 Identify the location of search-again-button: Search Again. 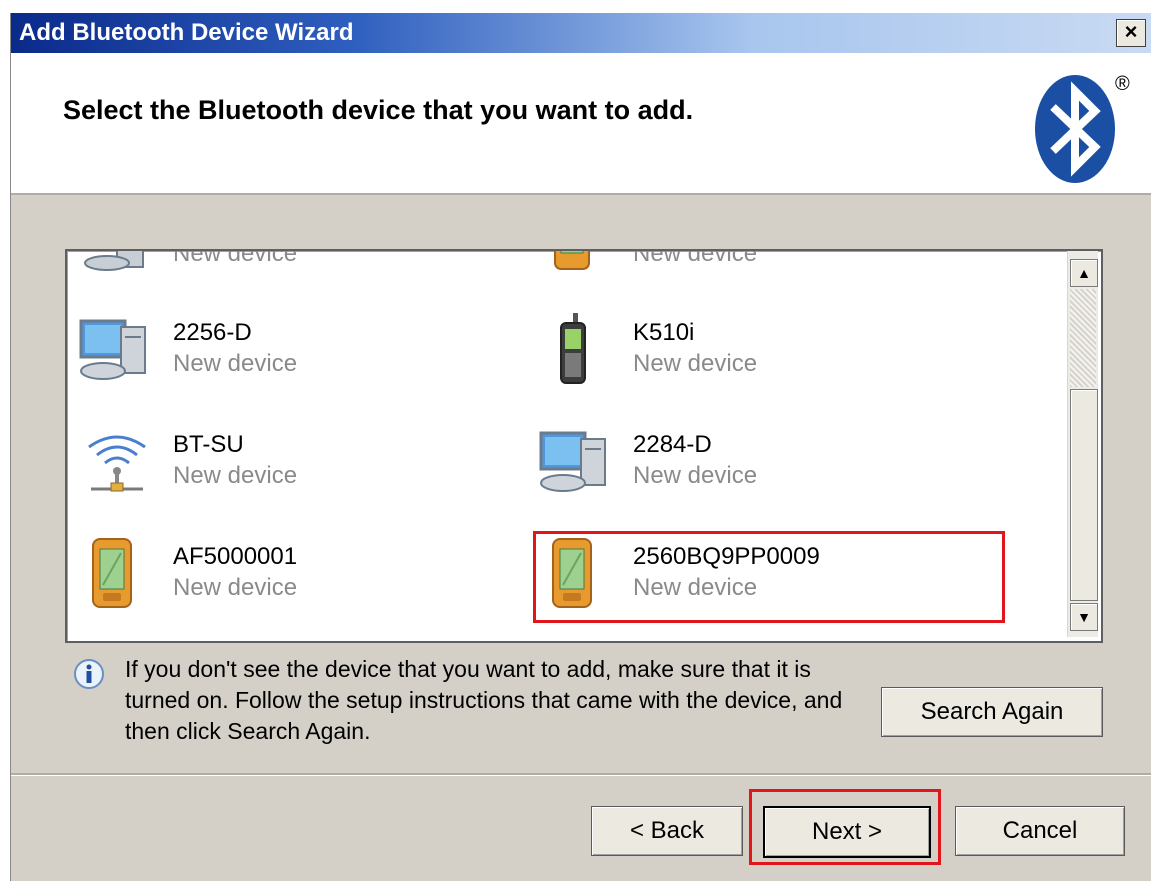
(992, 712).